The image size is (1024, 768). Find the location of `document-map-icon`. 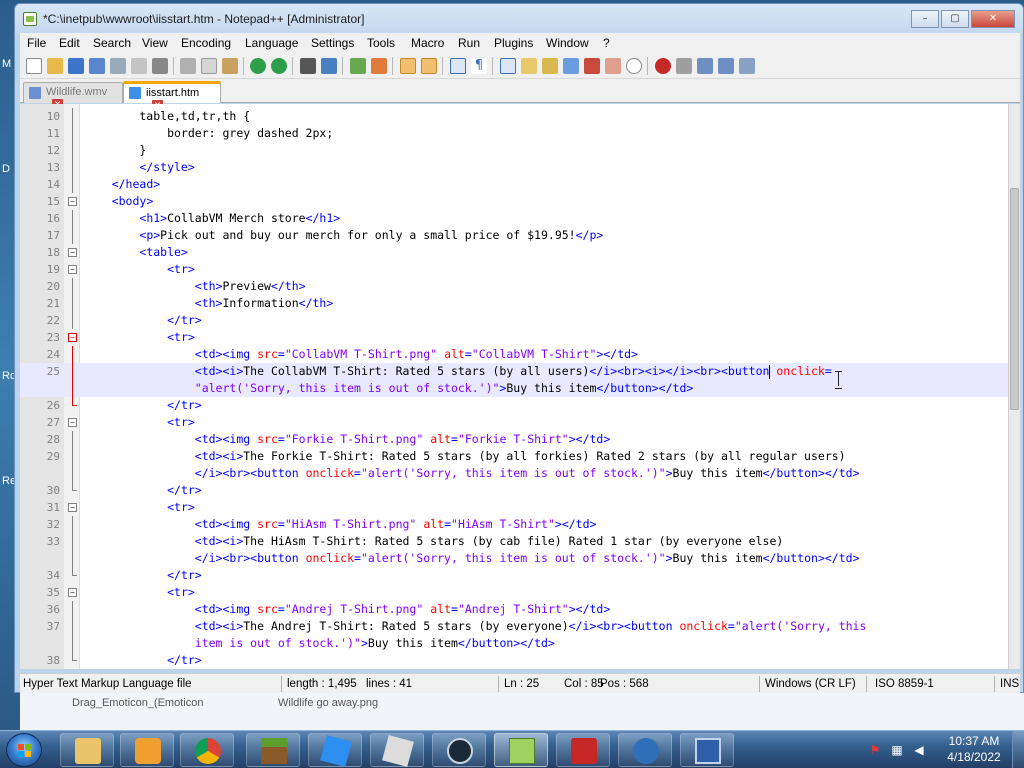

document-map-icon is located at coordinates (550, 66).